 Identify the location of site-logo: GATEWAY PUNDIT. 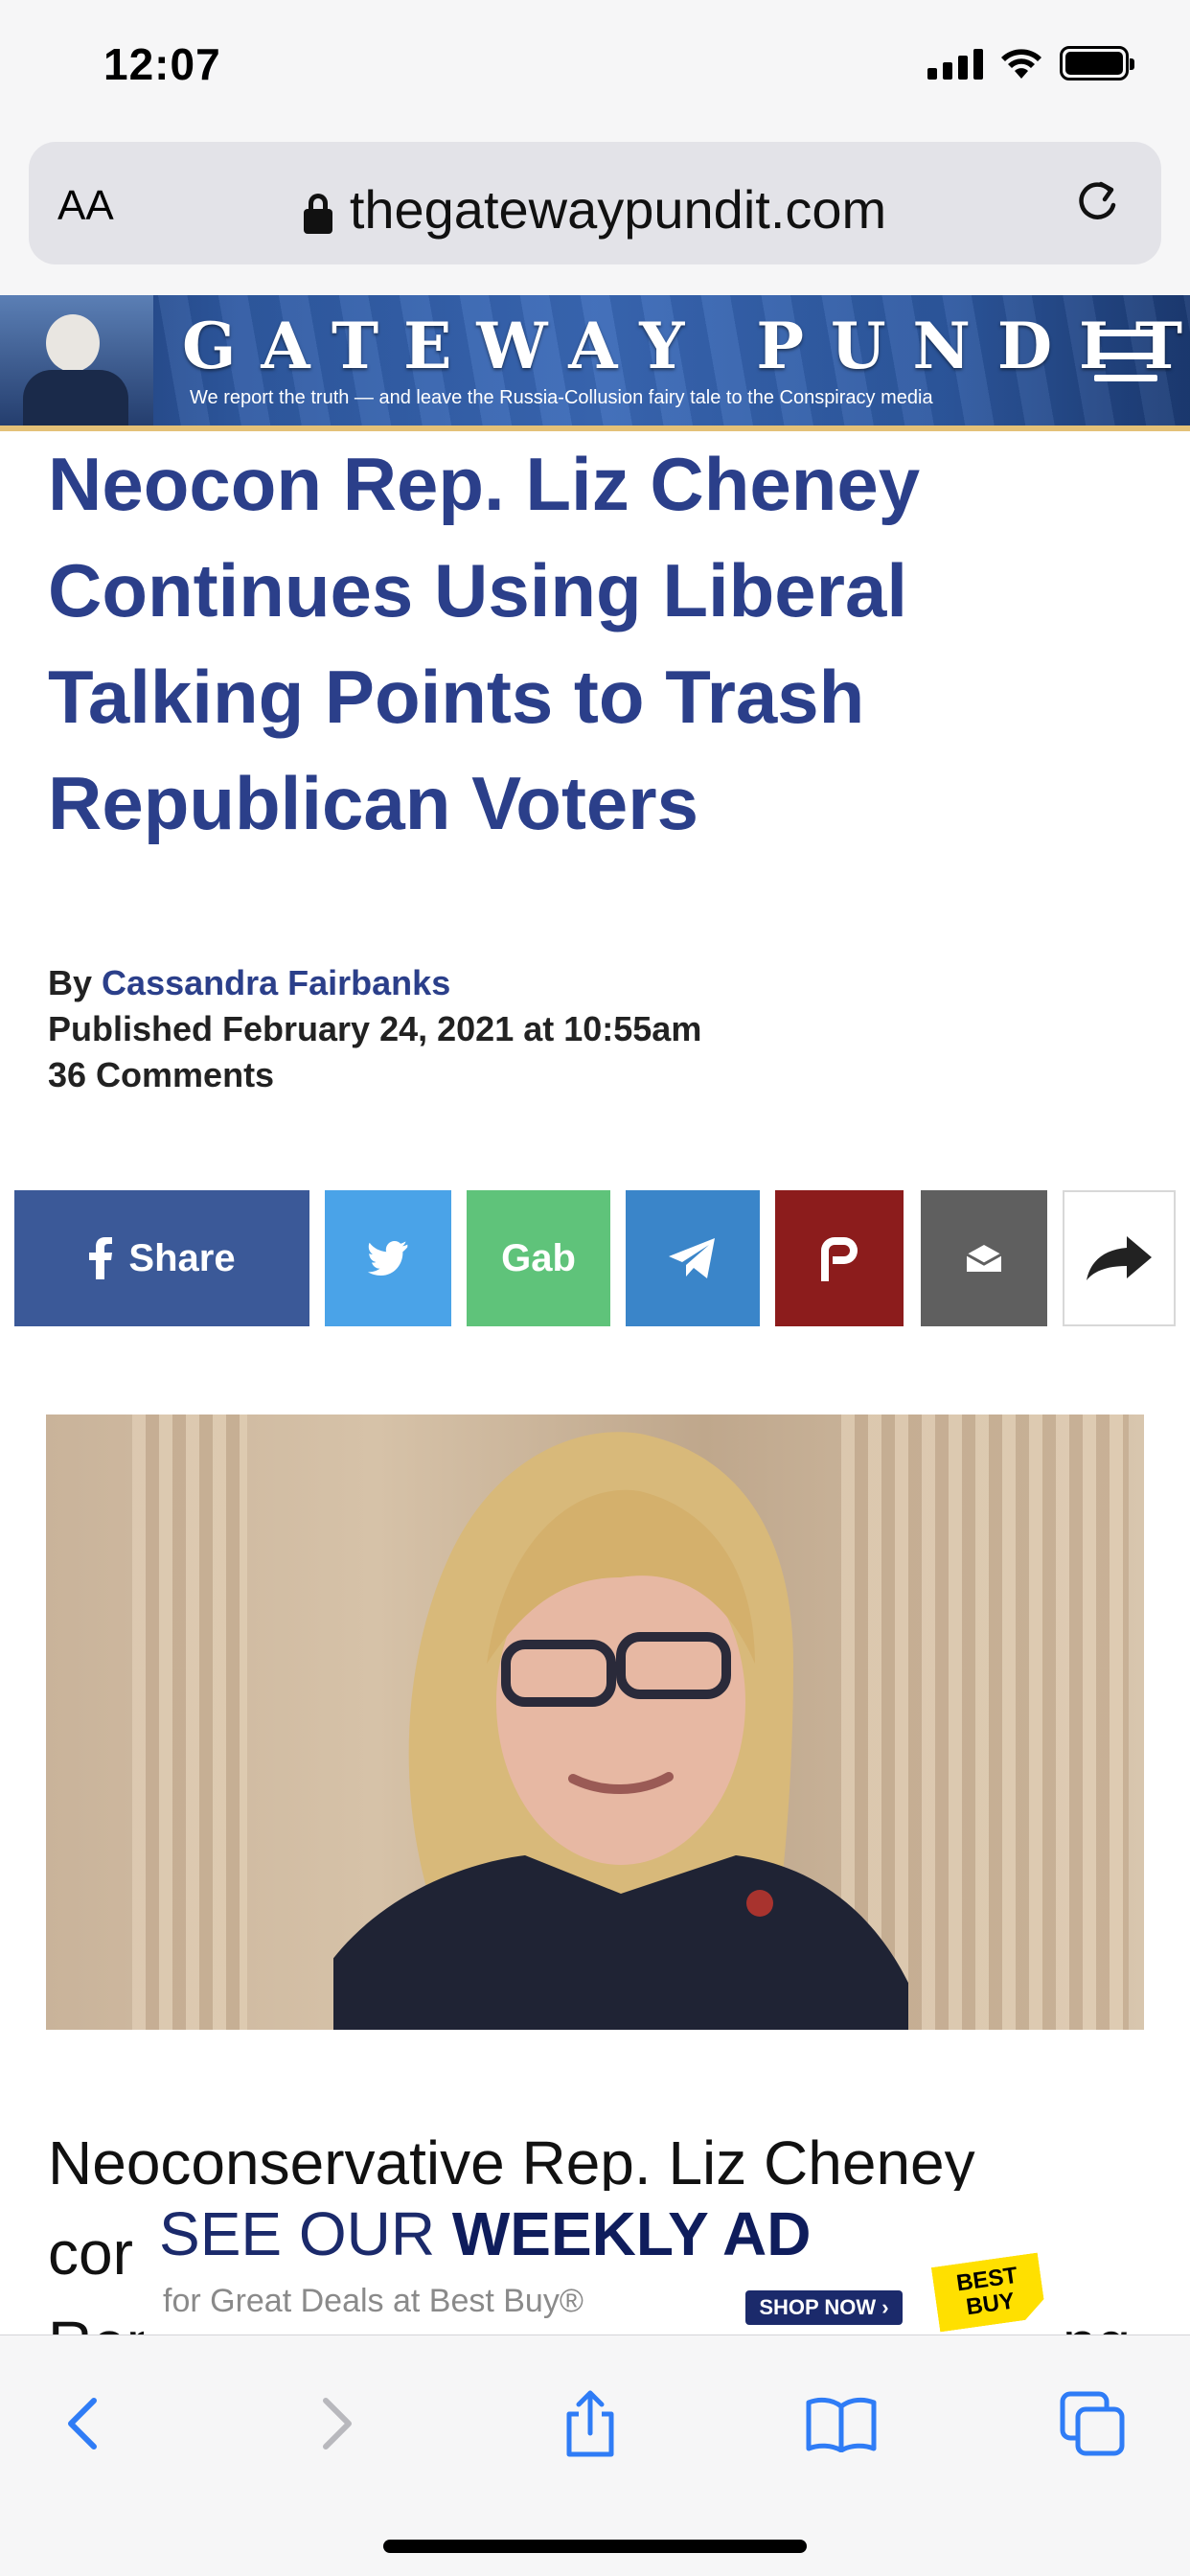
(686, 346).